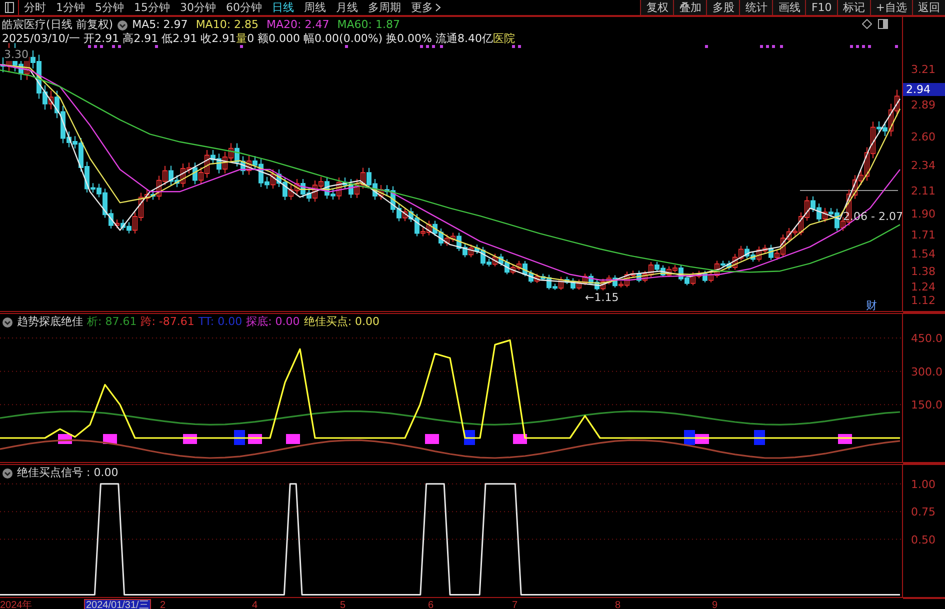 The height and width of the screenshot is (609, 945). I want to click on stock-title: 皓宸医疗(日线 前复权), so click(58, 25).